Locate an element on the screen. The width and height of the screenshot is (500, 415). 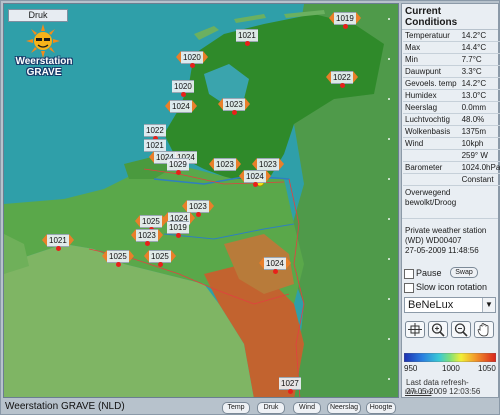
region-select: BeNeLux ▼ is located at coordinates (450, 305).